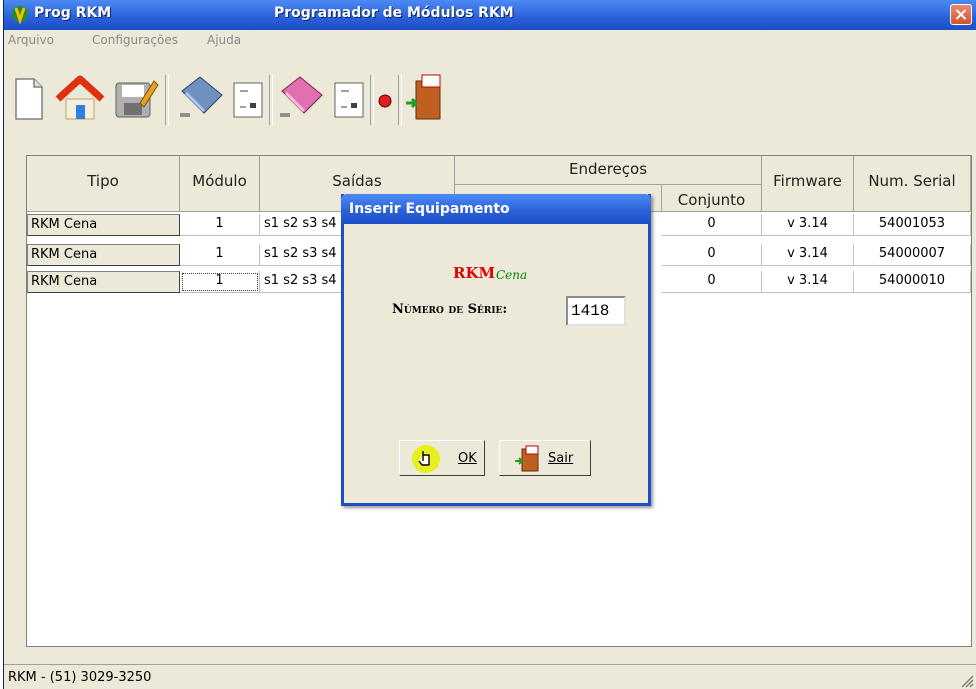 Image resolution: width=976 pixels, height=689 pixels. What do you see at coordinates (561, 458) in the screenshot?
I see `sair-label: Sair` at bounding box center [561, 458].